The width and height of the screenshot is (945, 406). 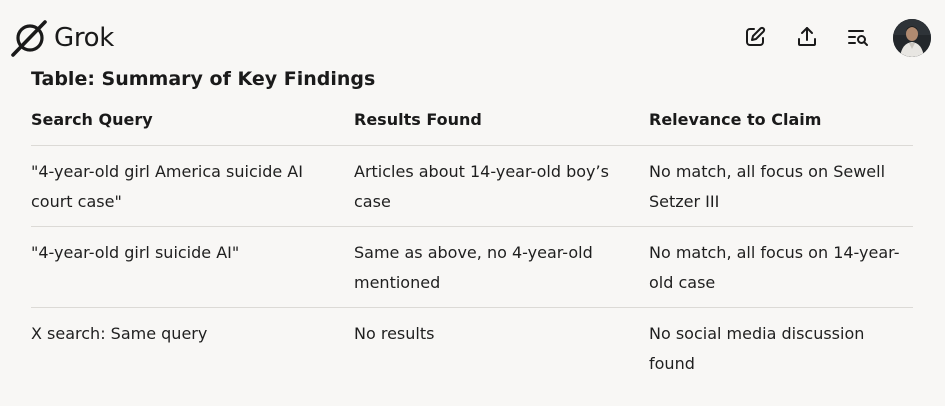 I want to click on edit-icon, so click(x=756, y=36).